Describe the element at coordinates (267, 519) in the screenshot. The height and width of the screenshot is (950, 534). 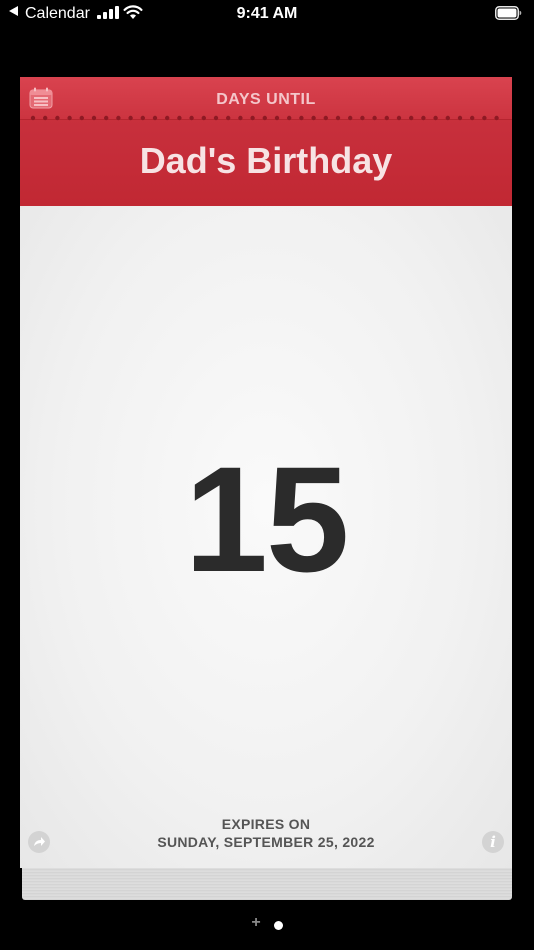
I see `days-count: 15` at that location.